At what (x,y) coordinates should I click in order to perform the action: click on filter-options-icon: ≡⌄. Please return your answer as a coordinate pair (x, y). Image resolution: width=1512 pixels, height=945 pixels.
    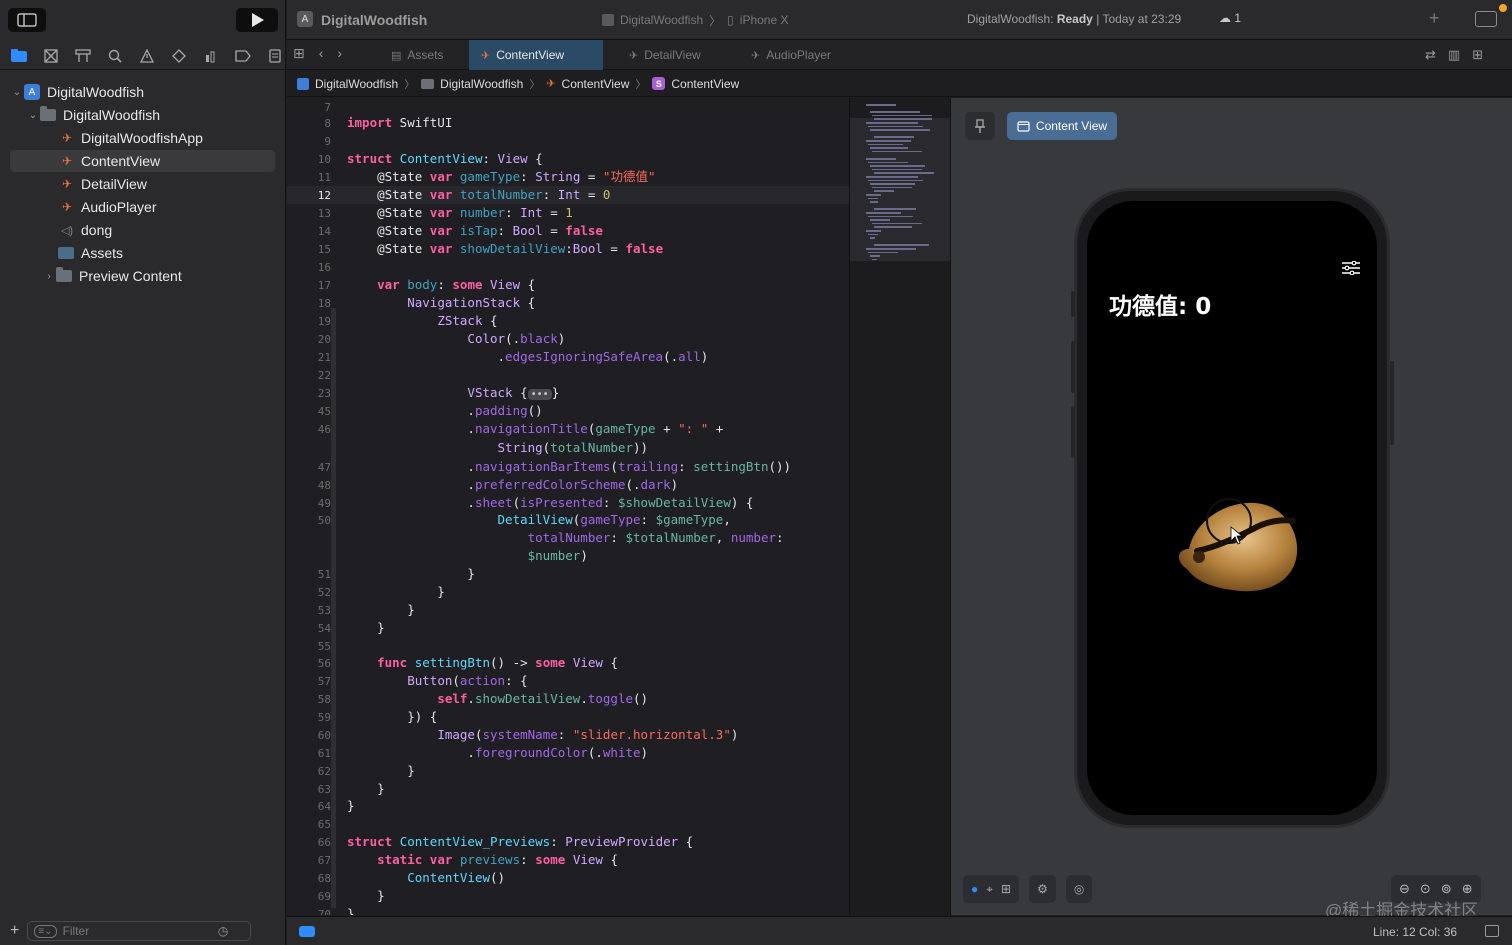
    Looking at the image, I should click on (45, 931).